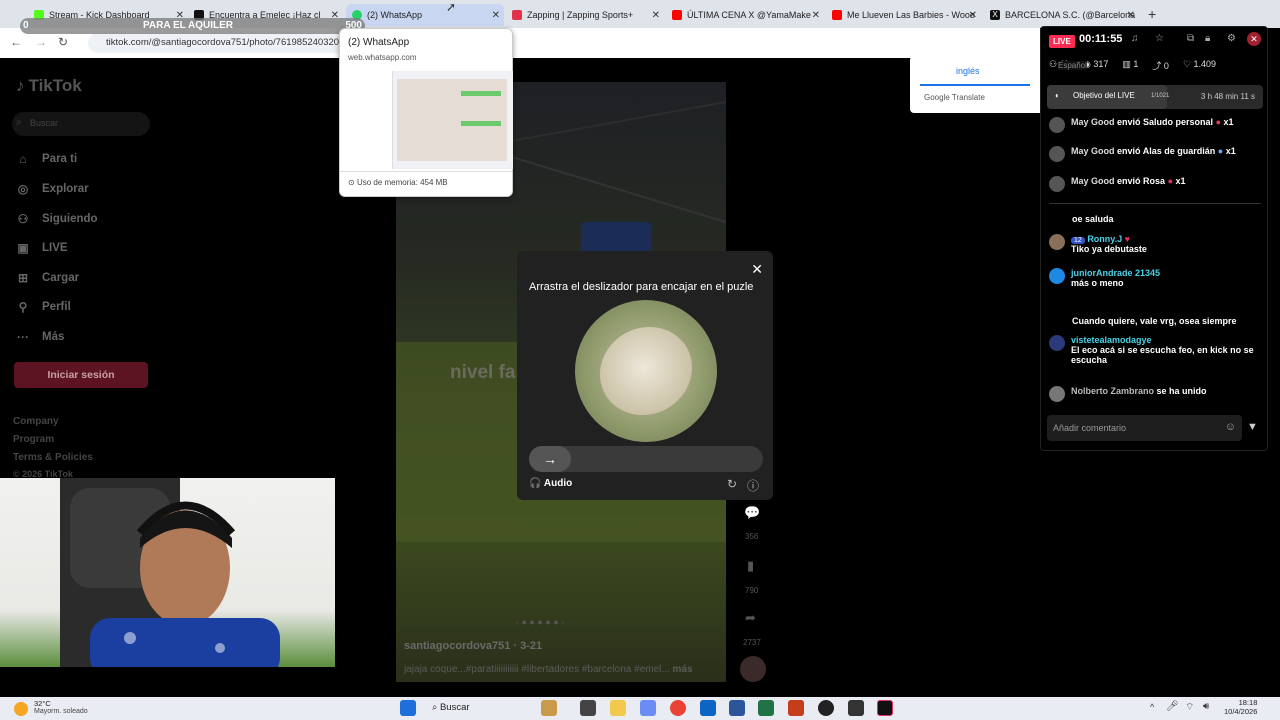 The width and height of the screenshot is (1280, 720). What do you see at coordinates (425, 15) in the screenshot?
I see `tab-whatsapp: (2) WhatsApp ✕` at bounding box center [425, 15].